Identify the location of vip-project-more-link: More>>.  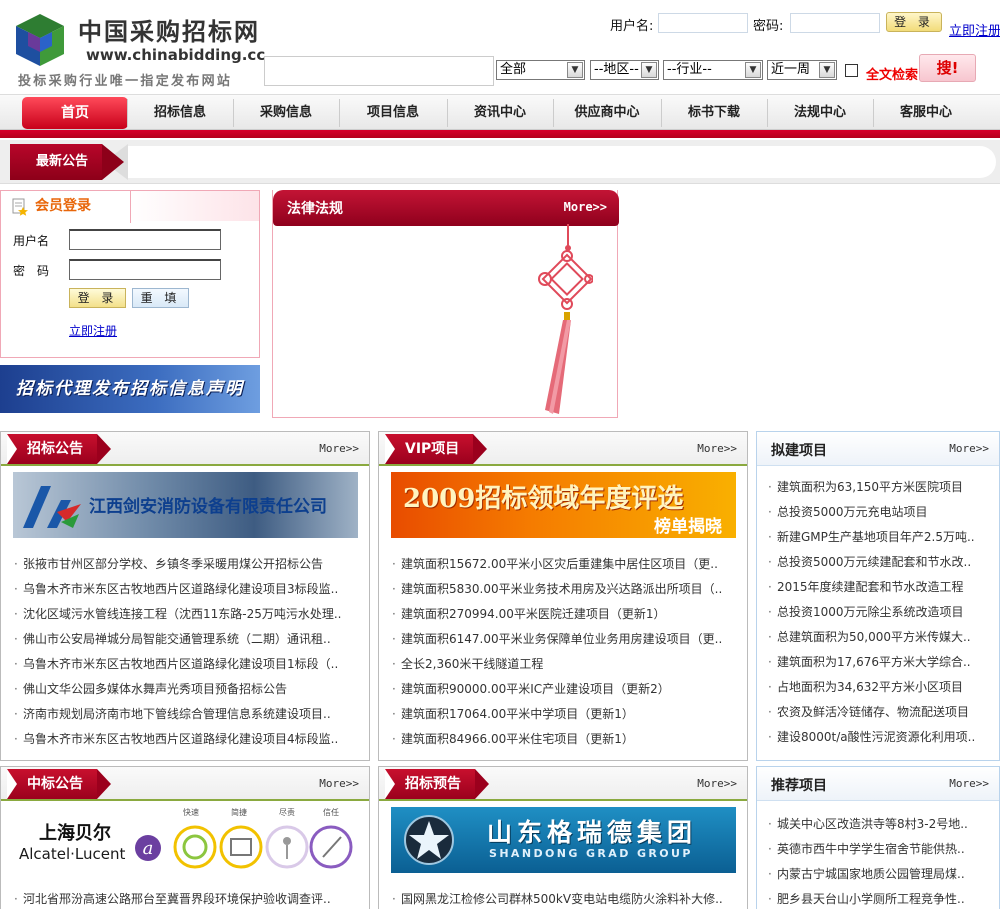
(717, 448).